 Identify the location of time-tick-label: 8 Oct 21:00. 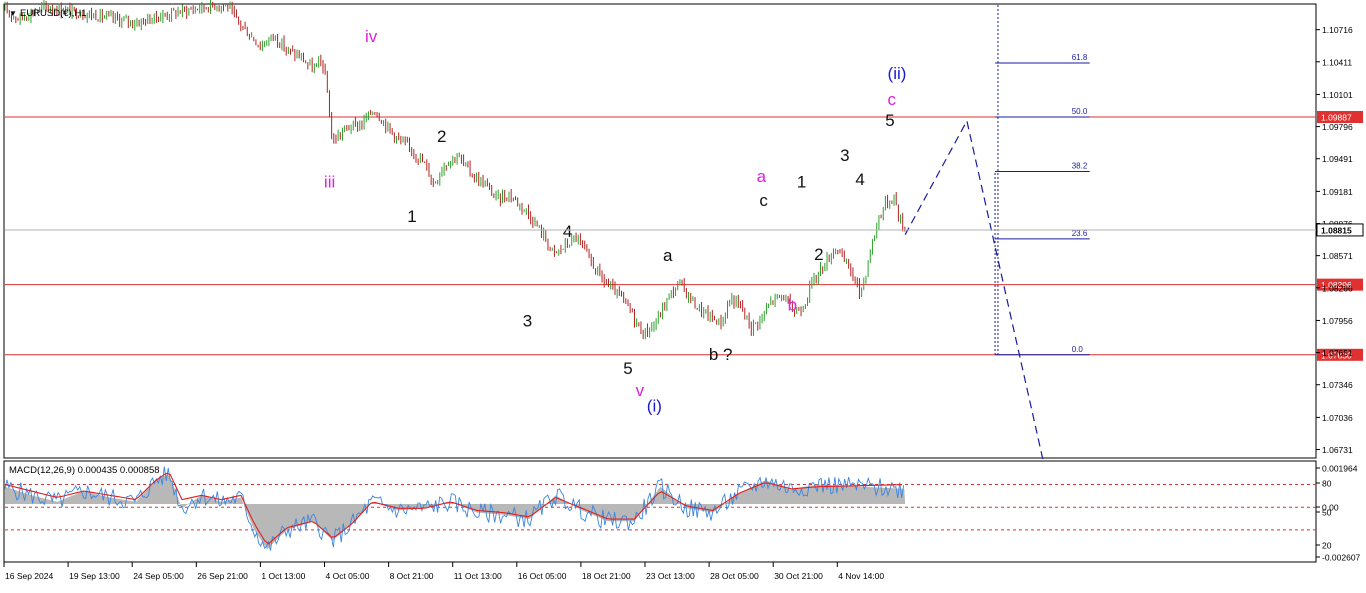
(412, 576).